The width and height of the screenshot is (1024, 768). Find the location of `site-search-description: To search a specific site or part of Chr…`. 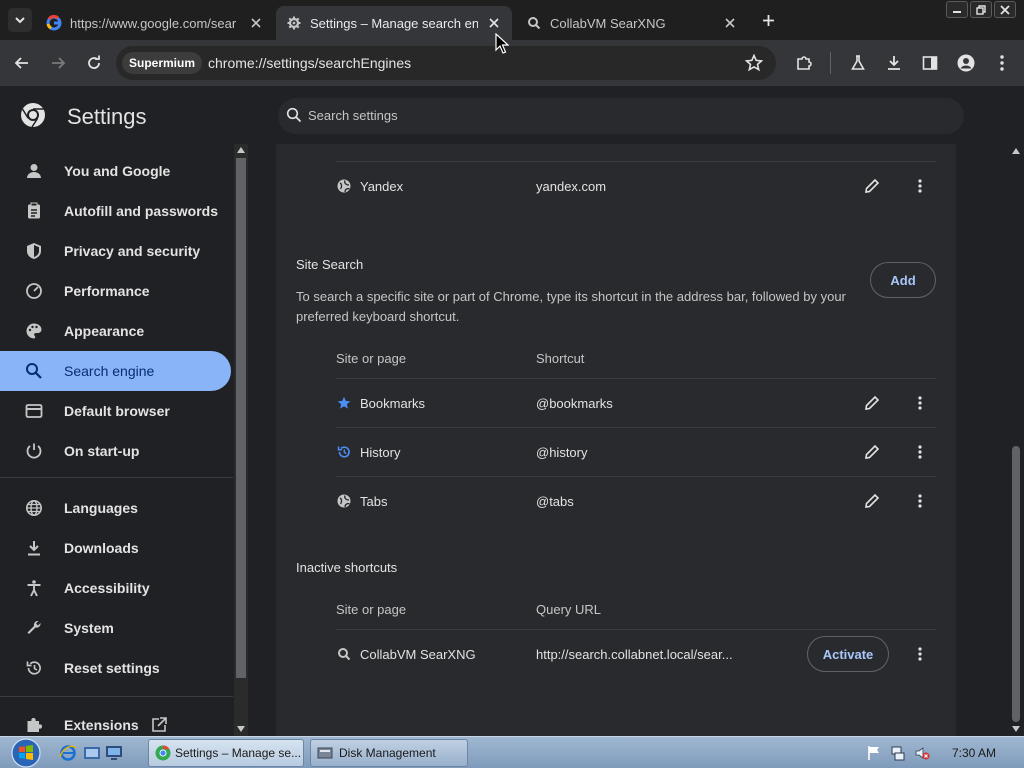

site-search-description: To search a specific site or part of Chr… is located at coordinates (571, 306).